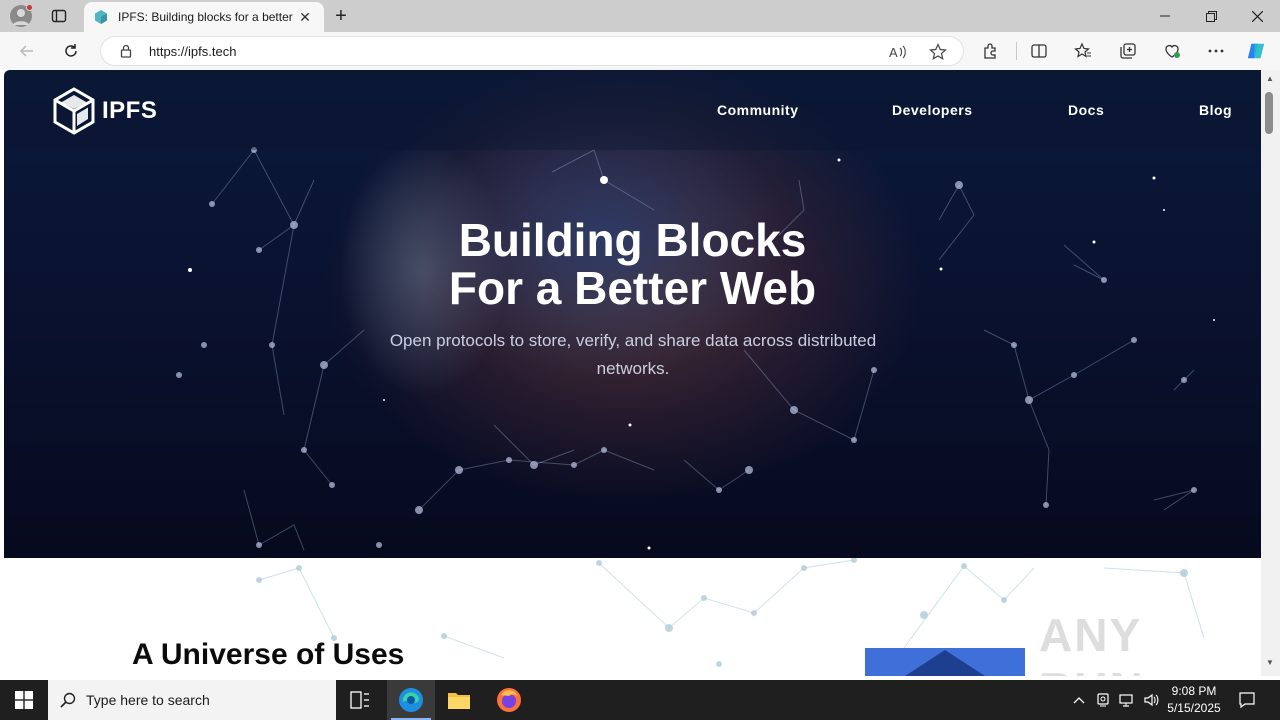  I want to click on logo-text: IPFS, so click(130, 110).